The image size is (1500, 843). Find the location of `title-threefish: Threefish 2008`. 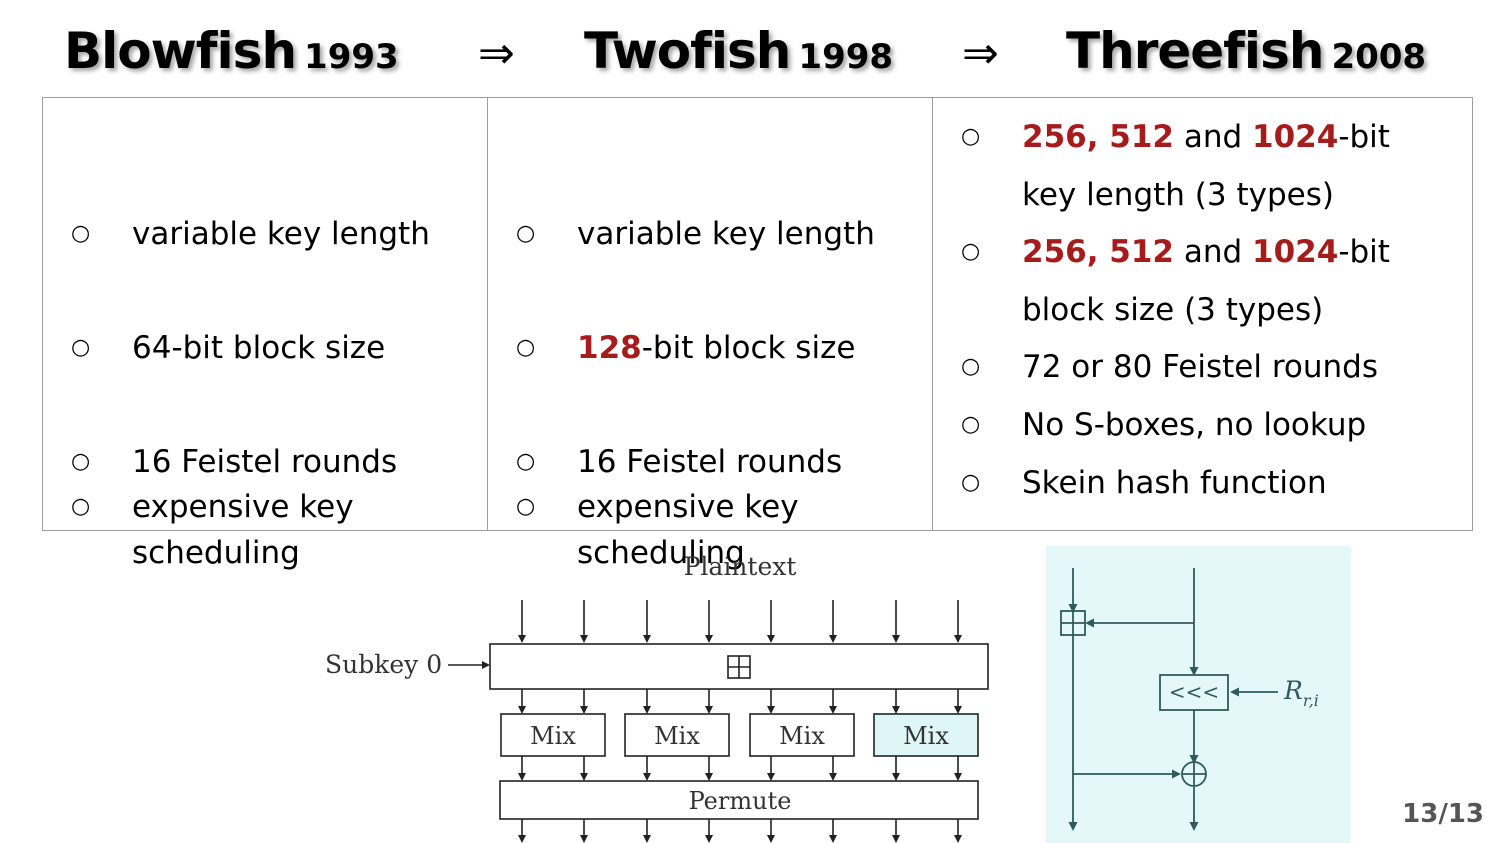

title-threefish: Threefish 2008 is located at coordinates (1246, 51).